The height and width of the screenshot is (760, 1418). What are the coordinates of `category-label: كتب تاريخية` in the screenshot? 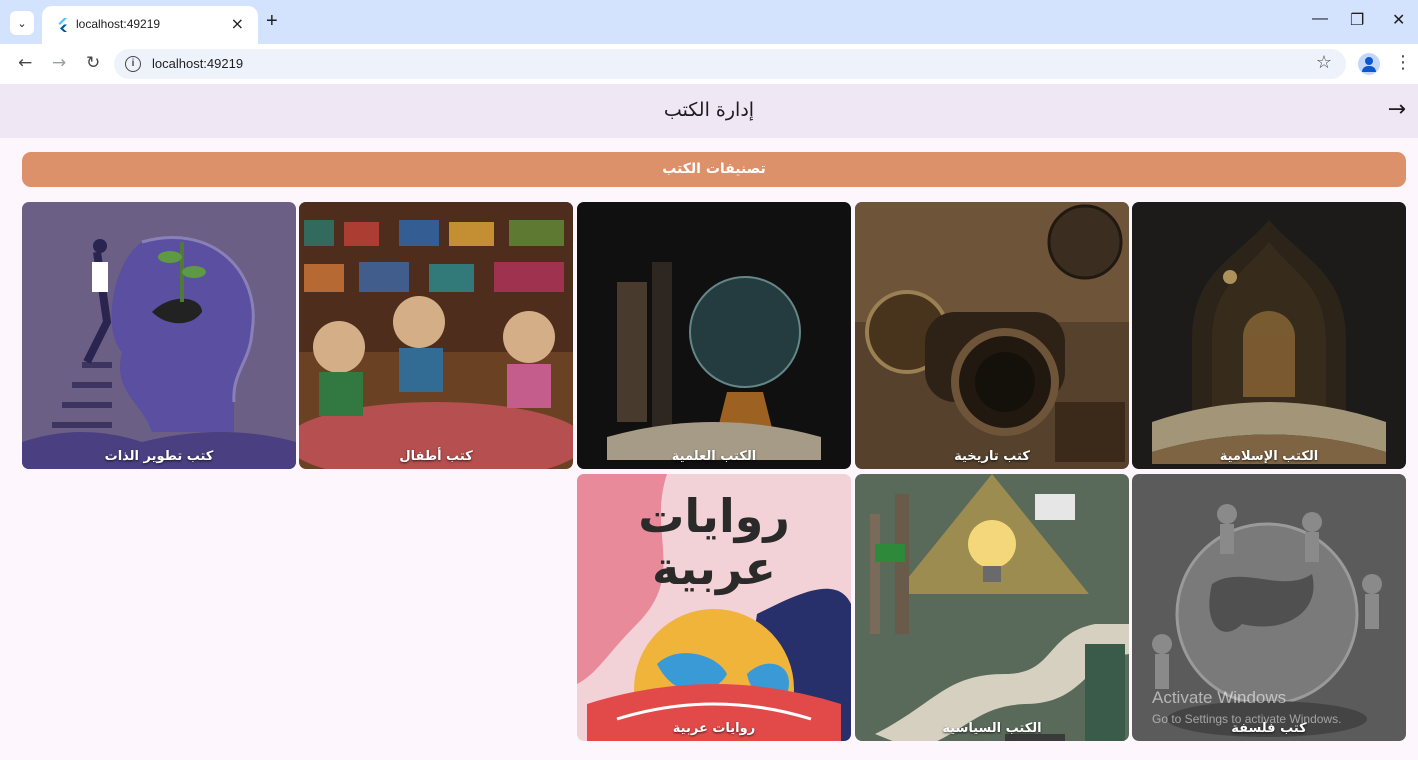 It's located at (992, 456).